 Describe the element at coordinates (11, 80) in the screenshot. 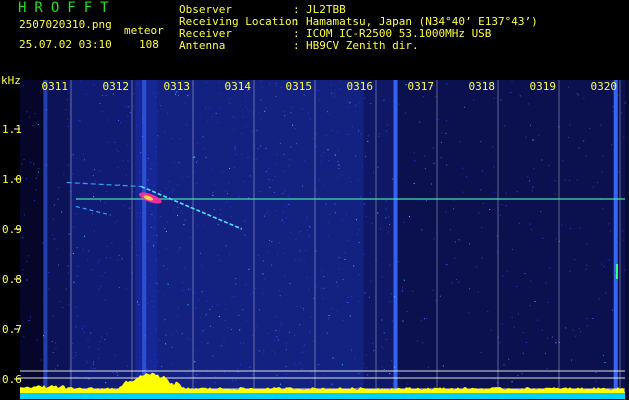

I see `frequency-axis-label: kHz` at that location.